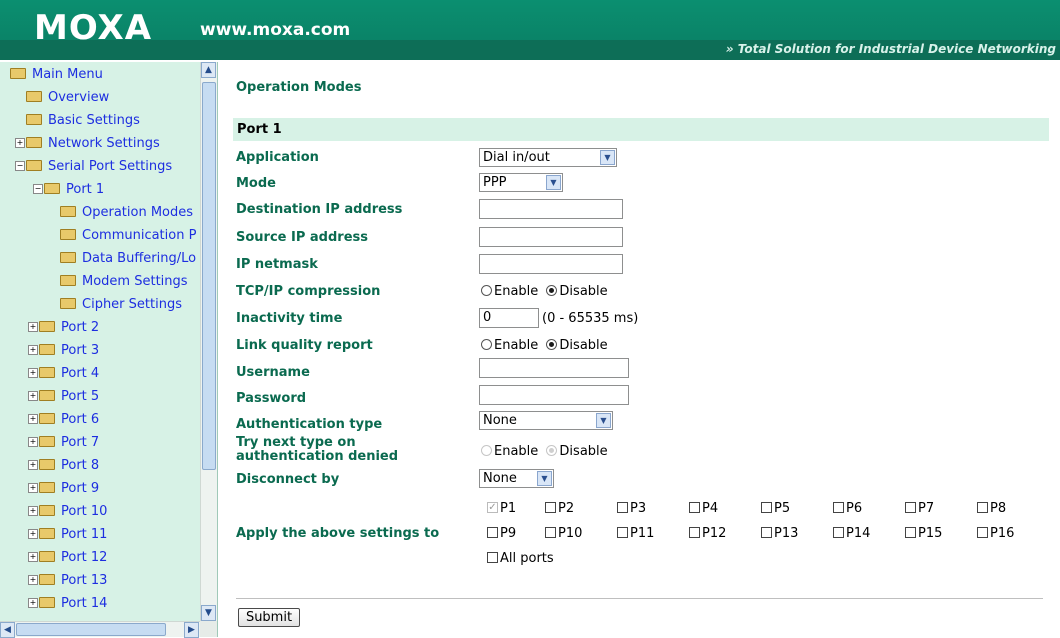  I want to click on inactivity-time-input: 0, so click(509, 318).